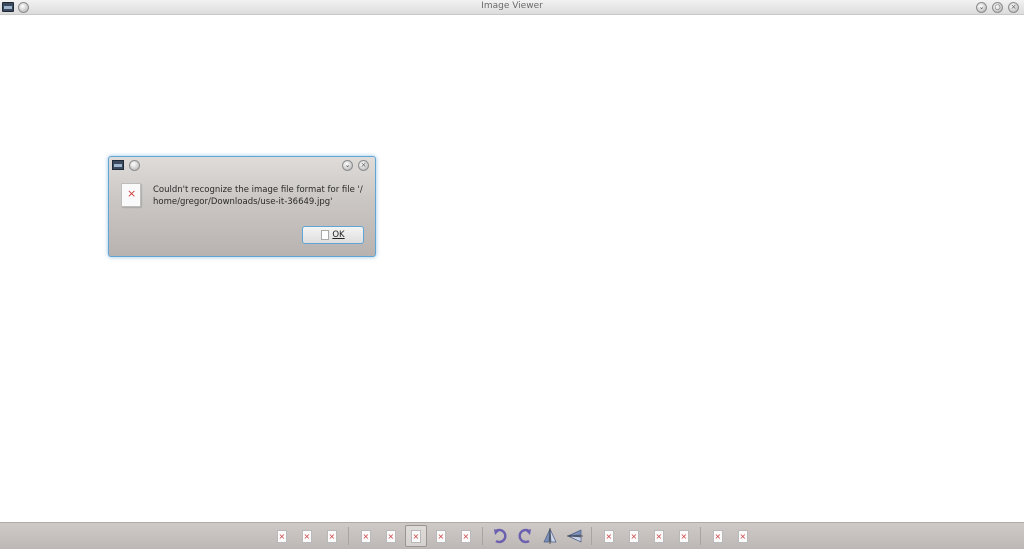 The image size is (1024, 549). What do you see at coordinates (134, 165) in the screenshot?
I see `dialog-menu-button` at bounding box center [134, 165].